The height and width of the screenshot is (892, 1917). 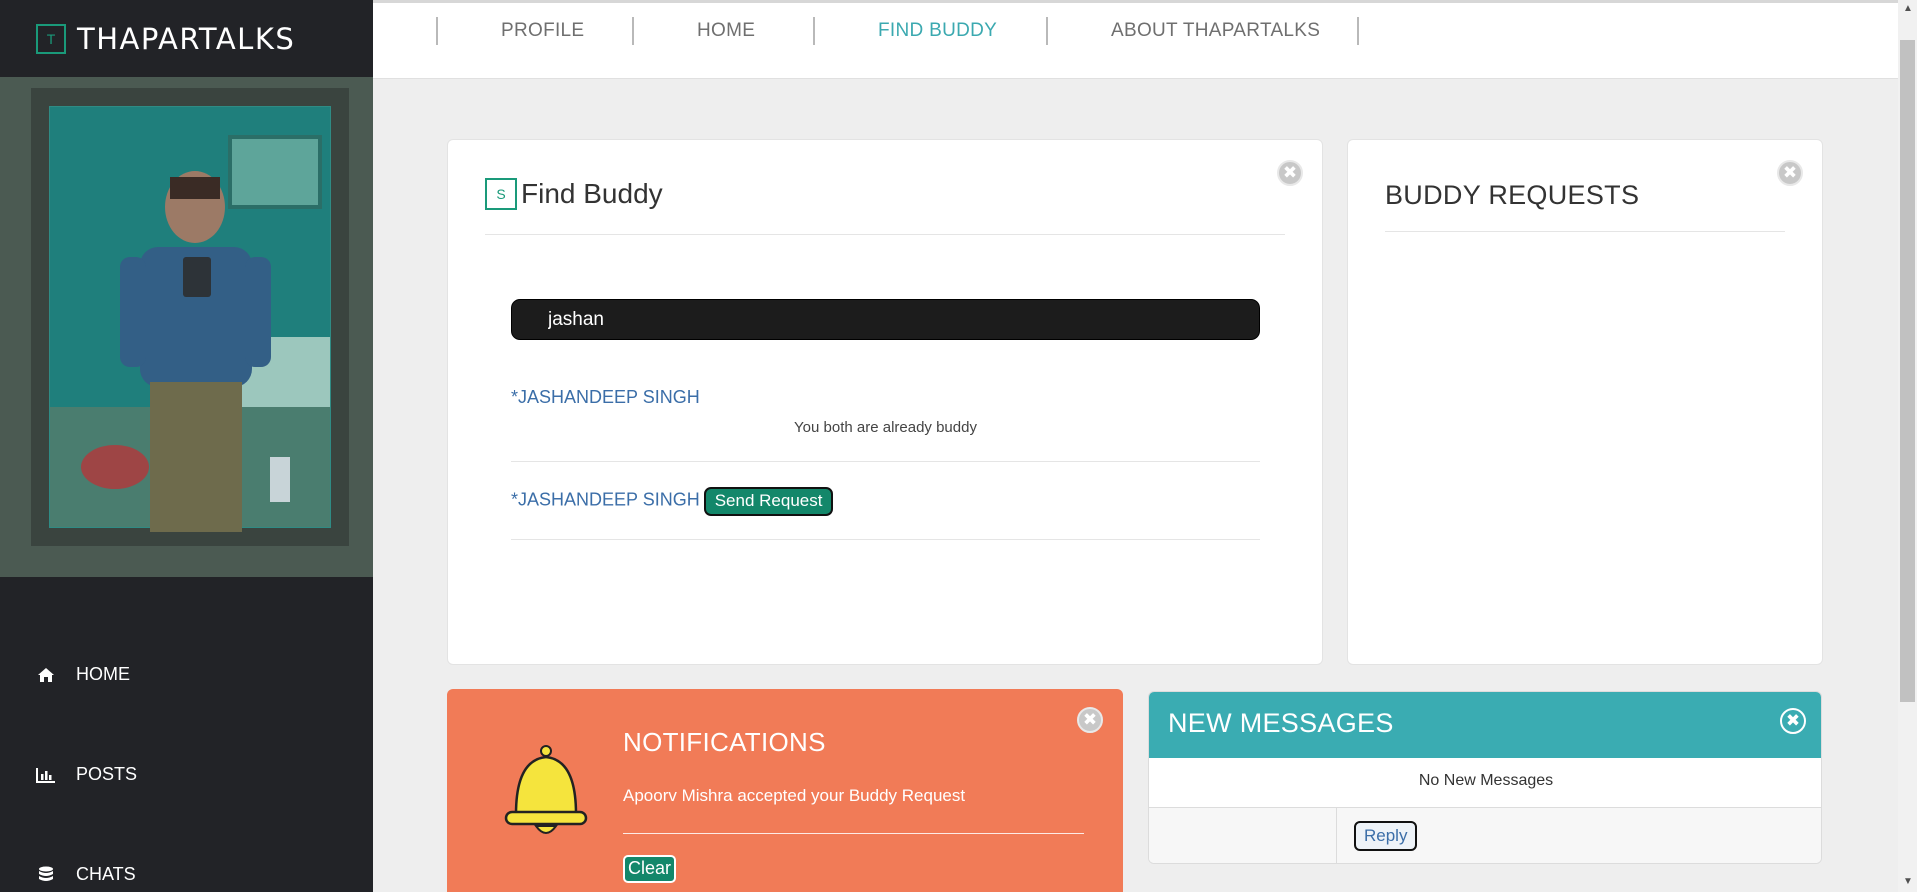 I want to click on bell-icon, so click(x=546, y=792).